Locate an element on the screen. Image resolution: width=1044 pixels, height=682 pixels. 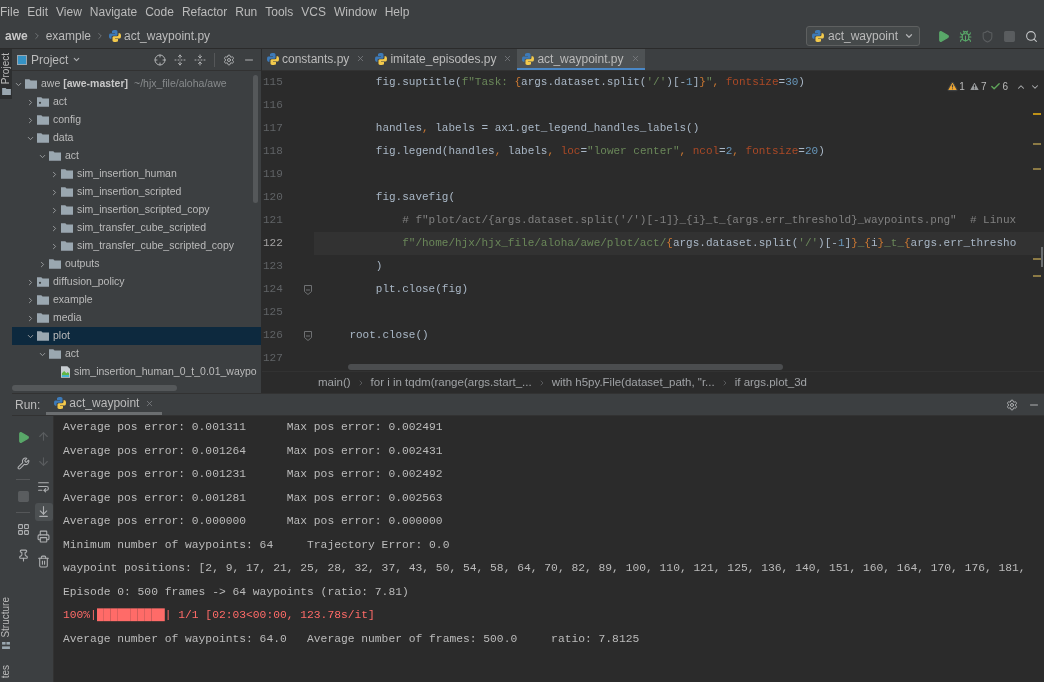
menu-item: VCS is located at coordinates (313, 12).